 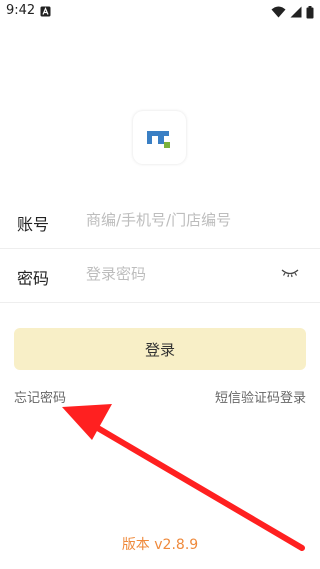 I want to click on app-version: 版本 v2.8.9, so click(x=160, y=544).